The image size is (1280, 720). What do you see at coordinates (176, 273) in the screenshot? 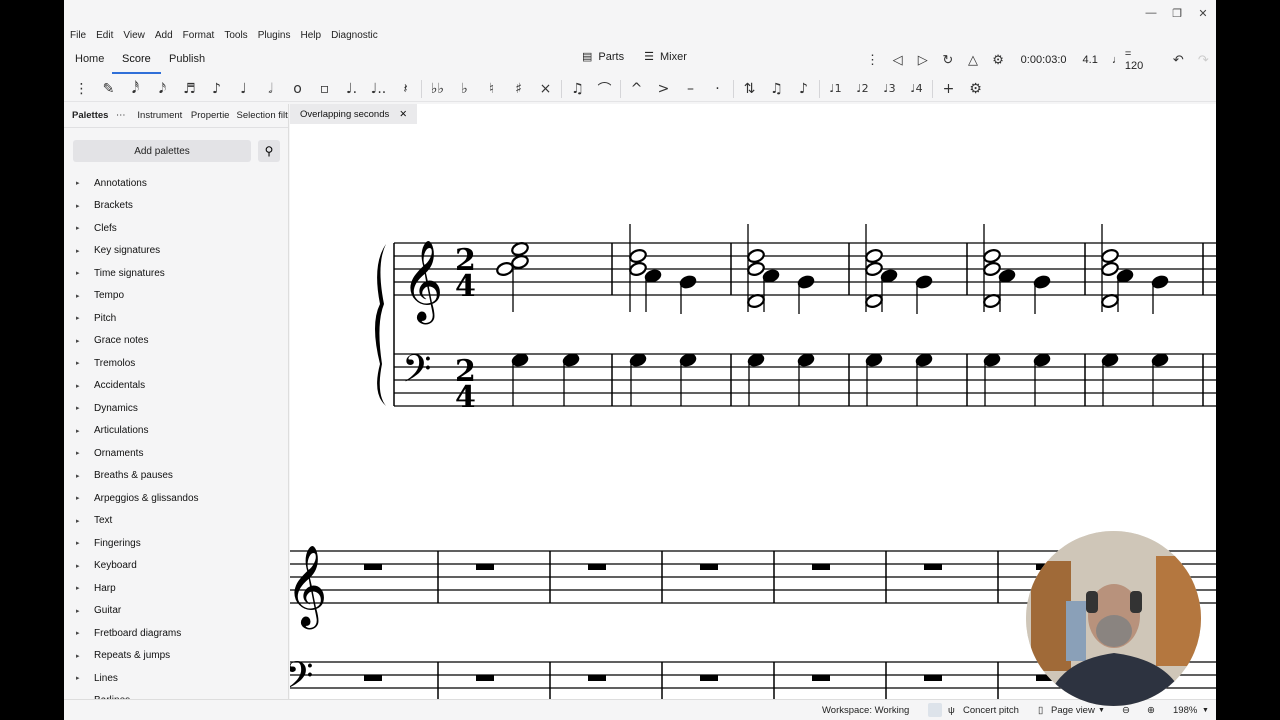
I see `palette-item: ▸ Time signatures` at bounding box center [176, 273].